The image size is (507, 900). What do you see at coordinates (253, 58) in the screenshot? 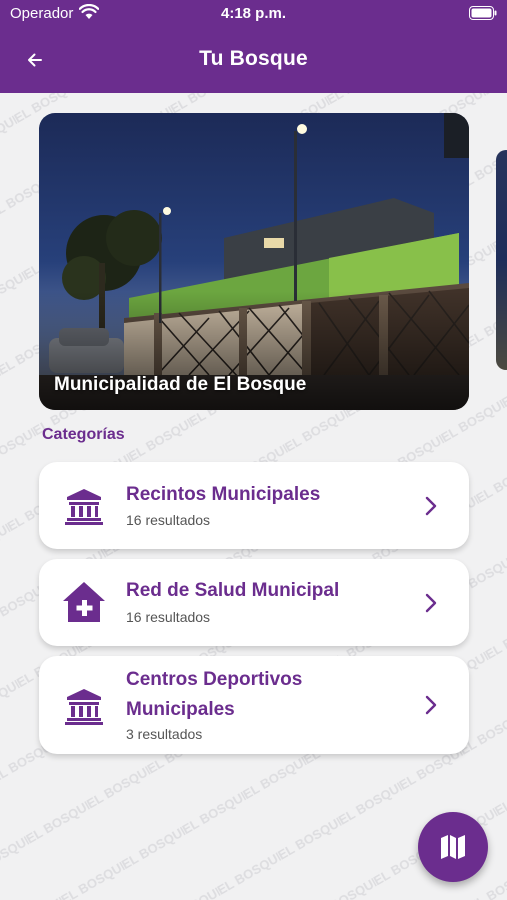
I see `page-title: Tu Bosque` at bounding box center [253, 58].